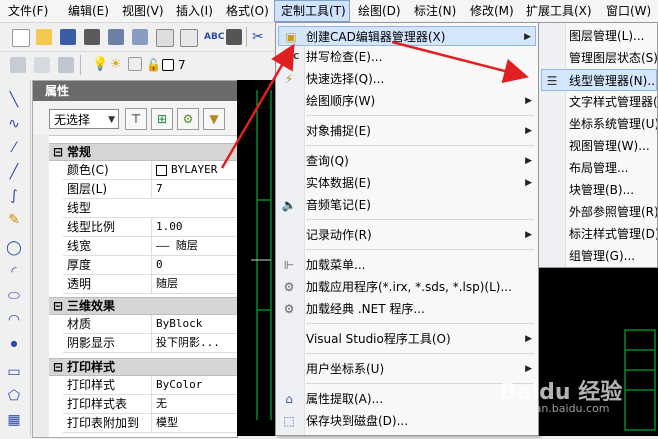 The width and height of the screenshot is (658, 439). Describe the element at coordinates (374, 104) in the screenshot. I see `annotation-arrows` at that location.